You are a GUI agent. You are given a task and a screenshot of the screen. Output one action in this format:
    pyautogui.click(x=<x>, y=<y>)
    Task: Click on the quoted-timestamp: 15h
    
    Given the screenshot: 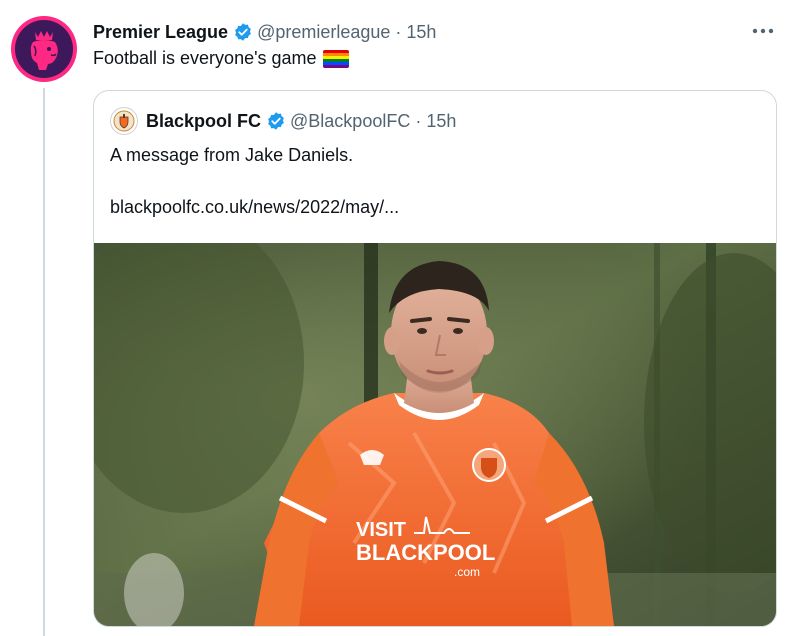 What is the action you would take?
    pyautogui.click(x=441, y=121)
    